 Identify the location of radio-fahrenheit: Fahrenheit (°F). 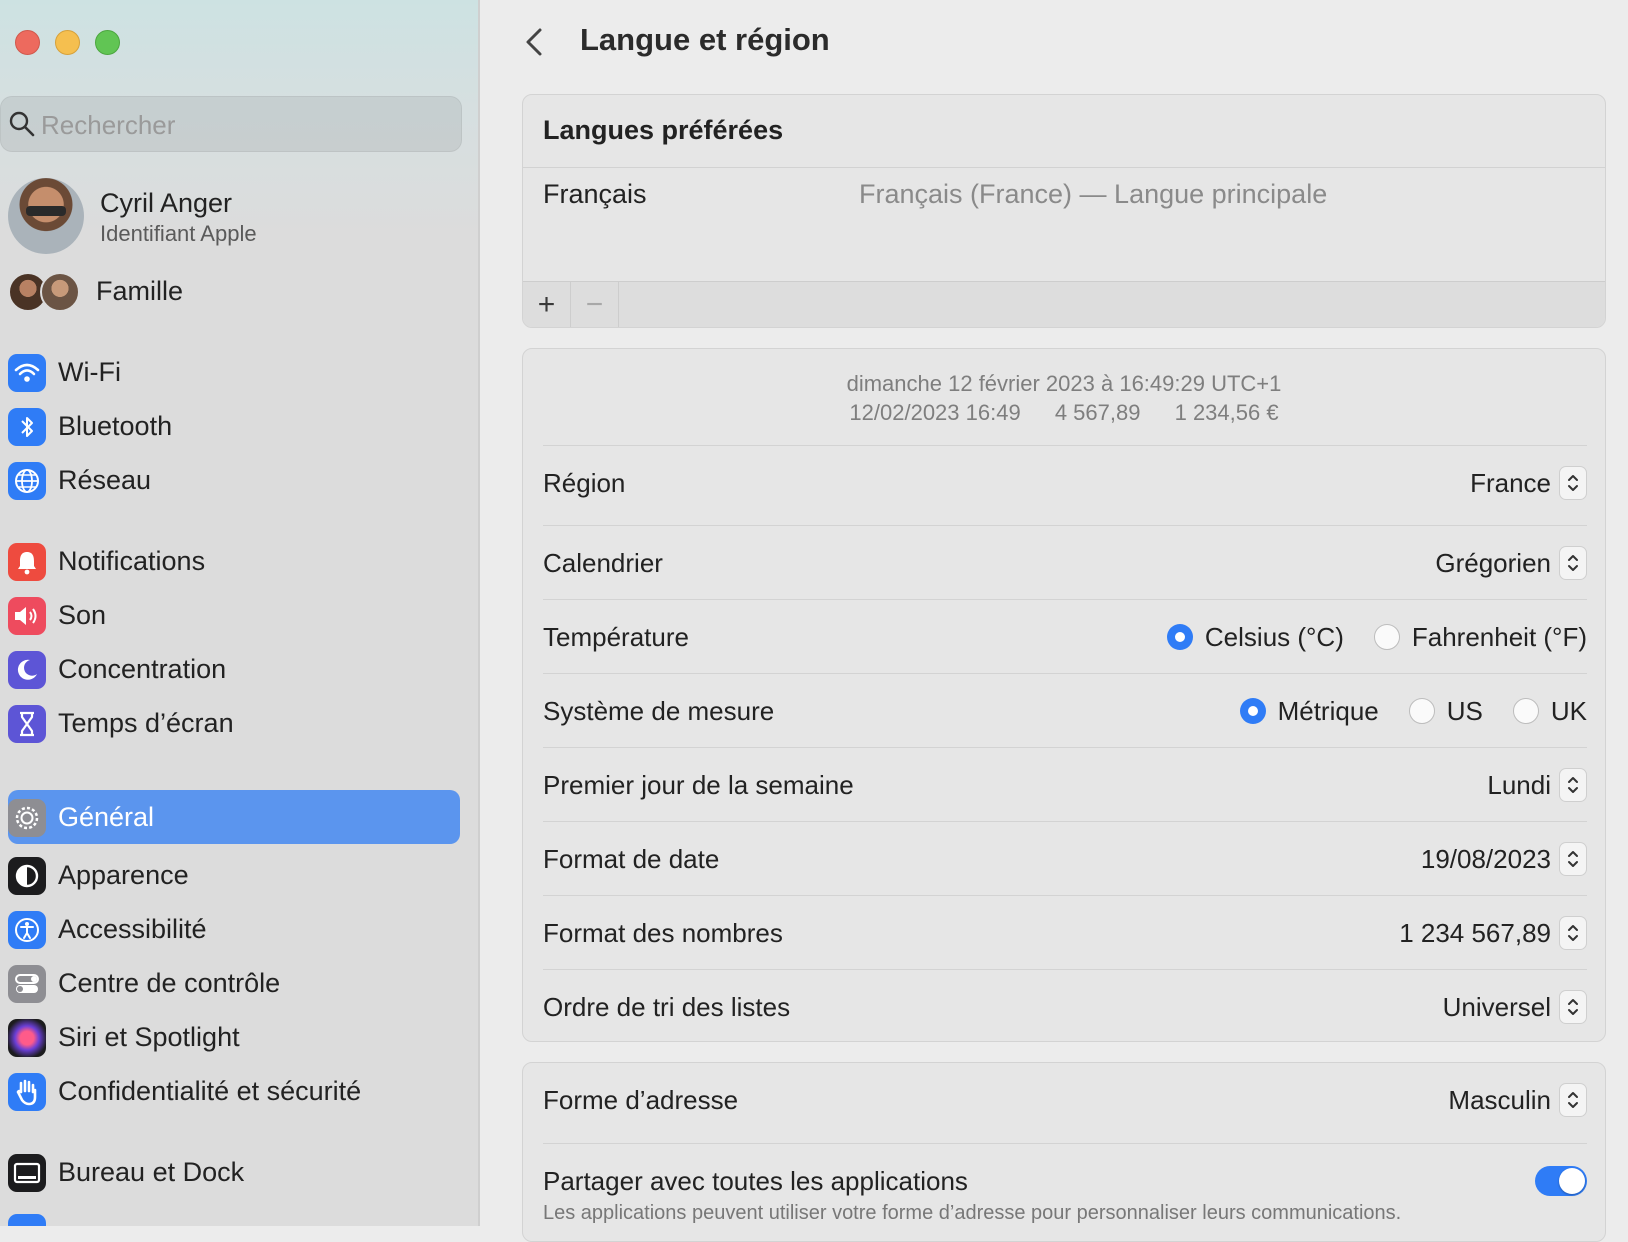
(1480, 637).